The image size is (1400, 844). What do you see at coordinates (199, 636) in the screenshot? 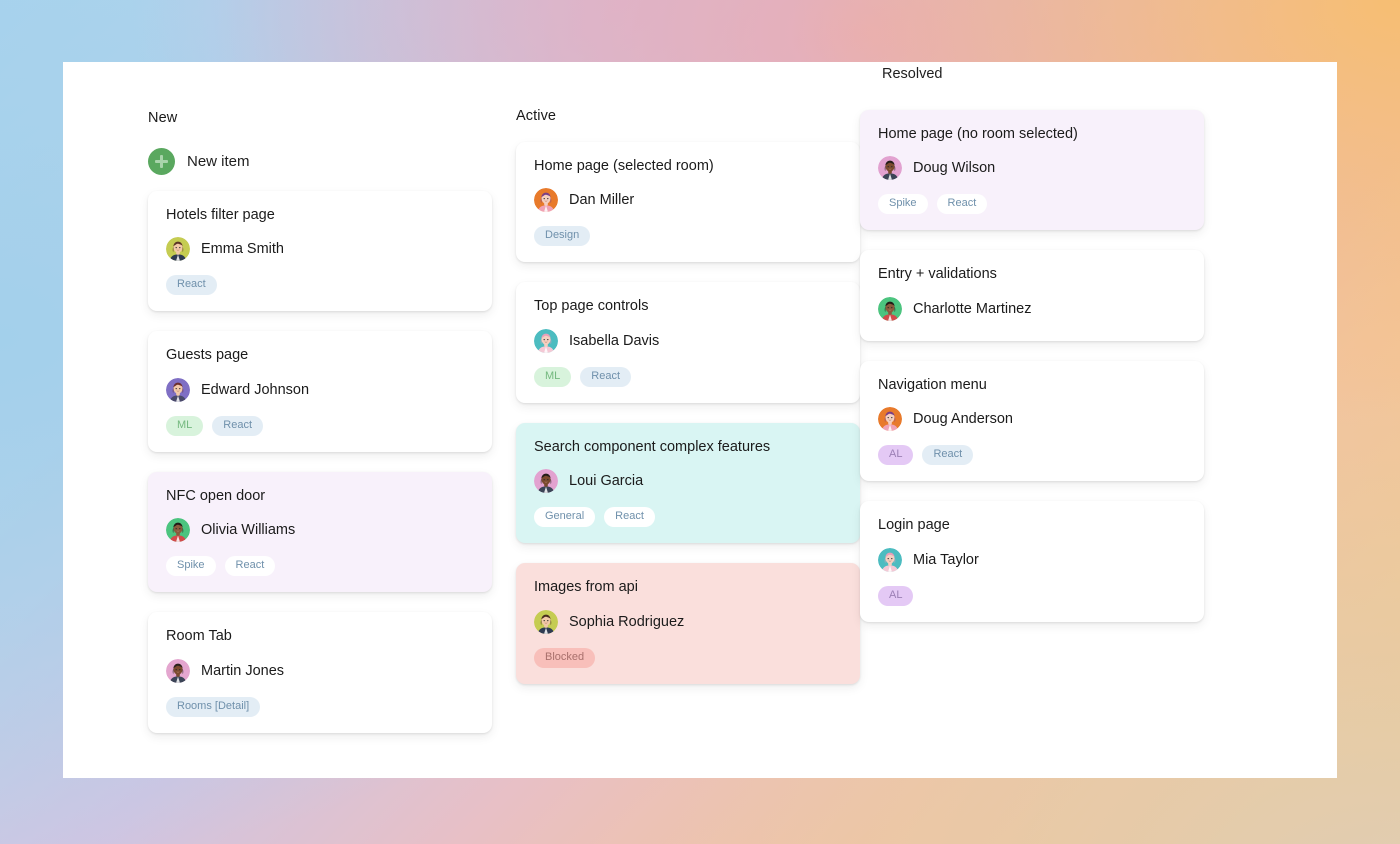
I see `task-card-title: Room Tab` at bounding box center [199, 636].